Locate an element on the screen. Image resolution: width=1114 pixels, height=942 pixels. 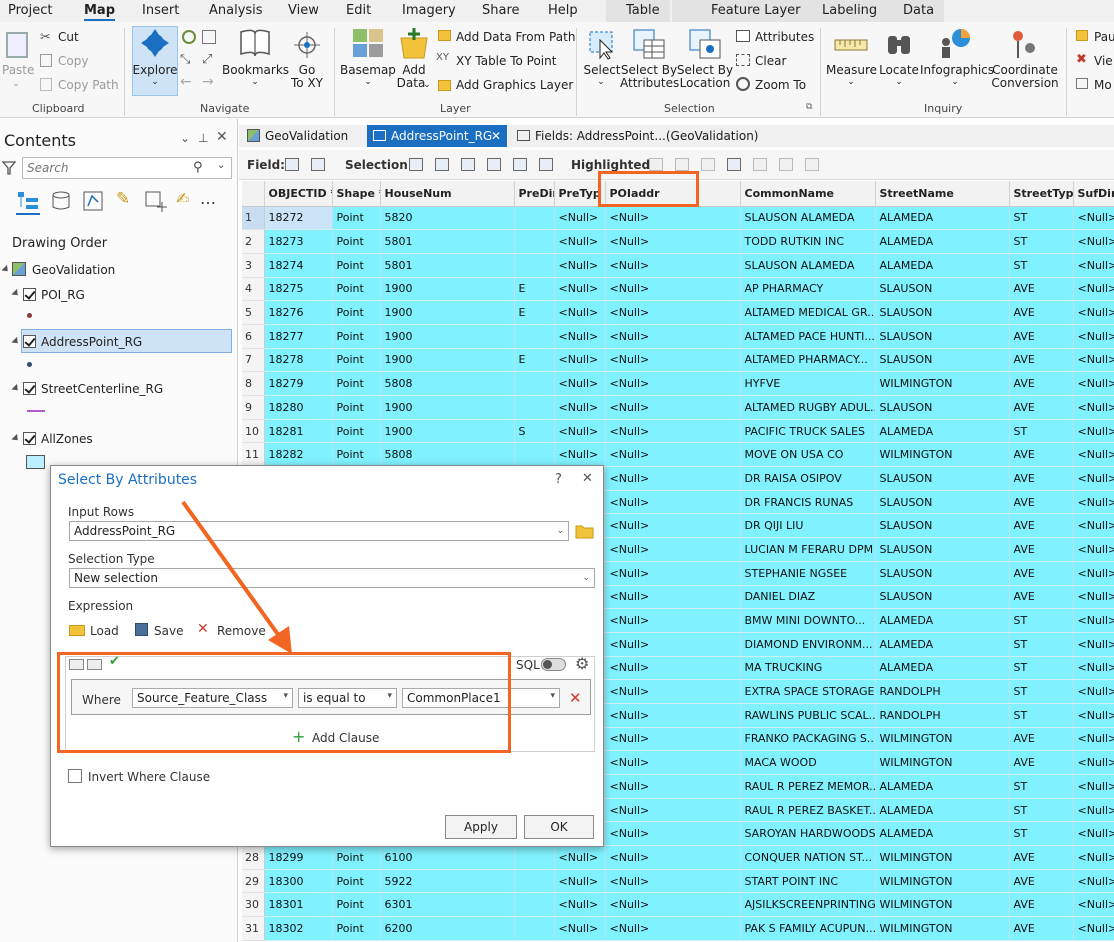
expression-settings-gear-icon: ⚙ is located at coordinates (582, 663).